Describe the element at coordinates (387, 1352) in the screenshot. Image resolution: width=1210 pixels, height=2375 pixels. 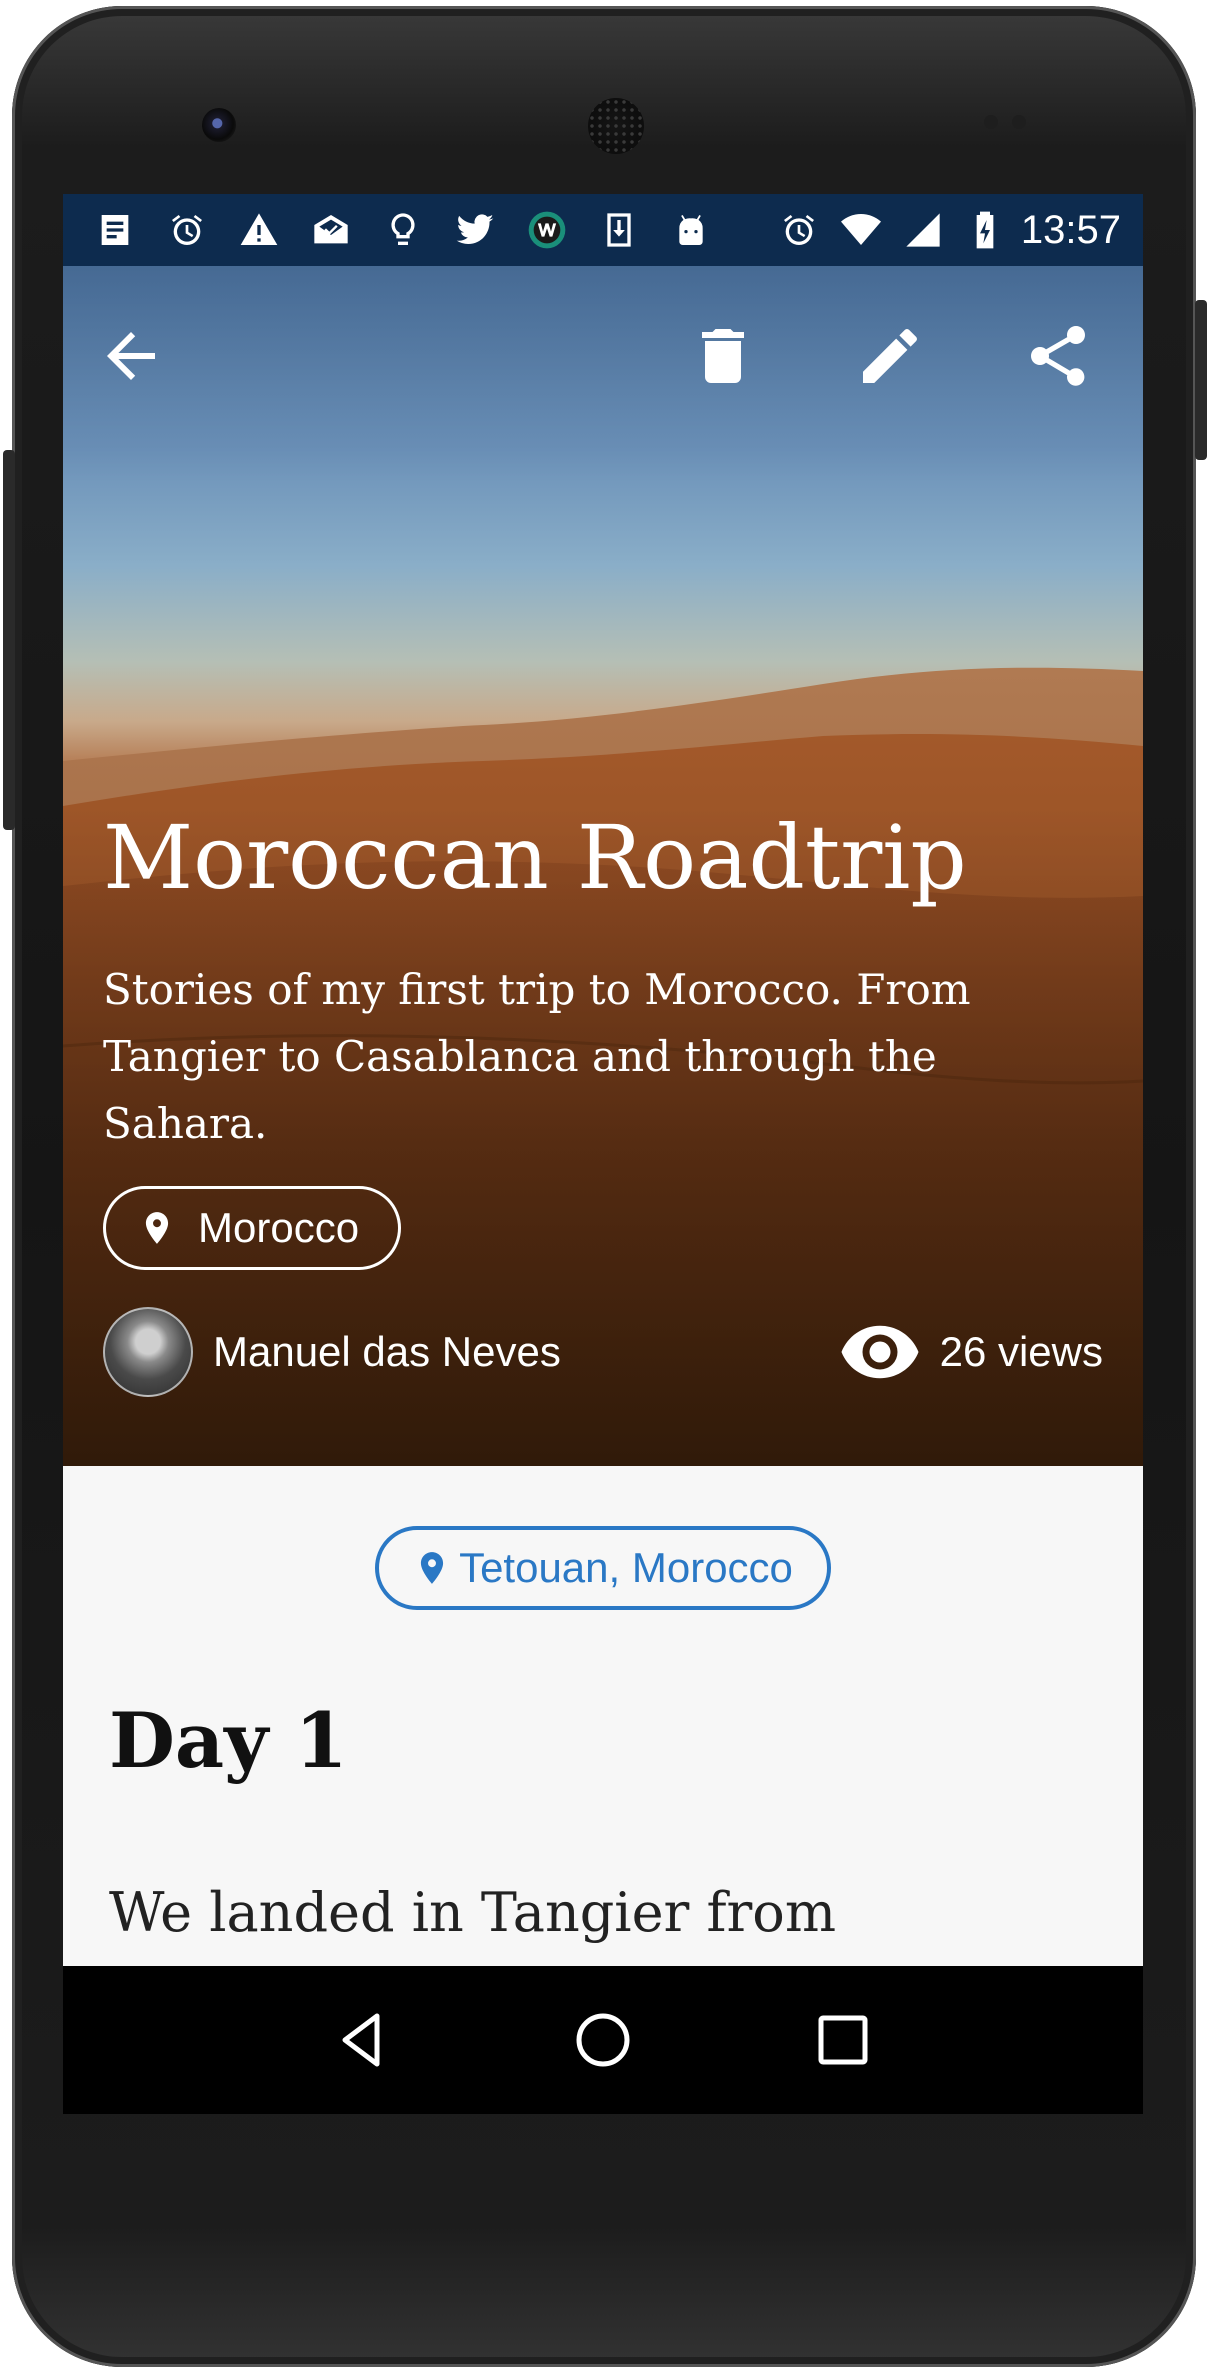
I see `author-name: Manuel das Neves` at that location.